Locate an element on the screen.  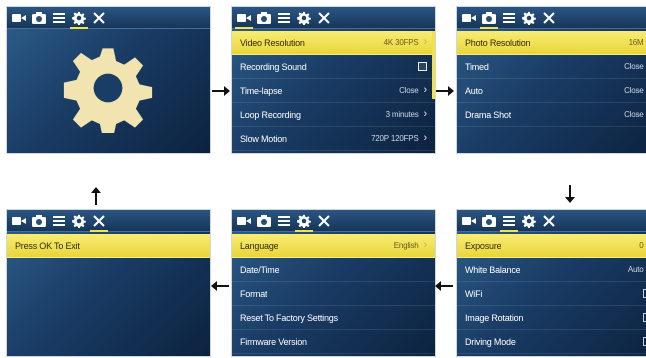
menu-label: White Balance is located at coordinates (493, 269).